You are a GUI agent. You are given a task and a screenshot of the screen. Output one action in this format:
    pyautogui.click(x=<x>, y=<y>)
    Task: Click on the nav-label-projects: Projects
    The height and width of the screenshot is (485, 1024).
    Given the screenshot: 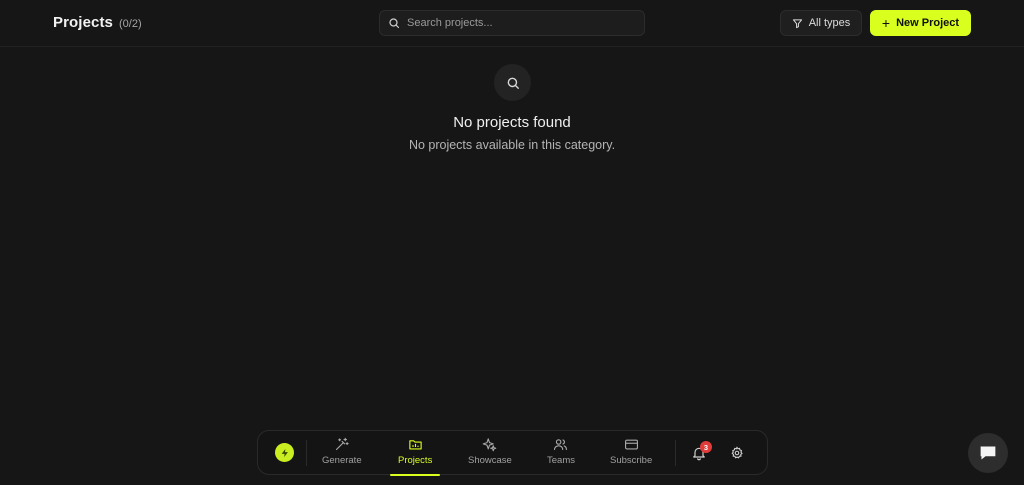 What is the action you would take?
    pyautogui.click(x=415, y=460)
    